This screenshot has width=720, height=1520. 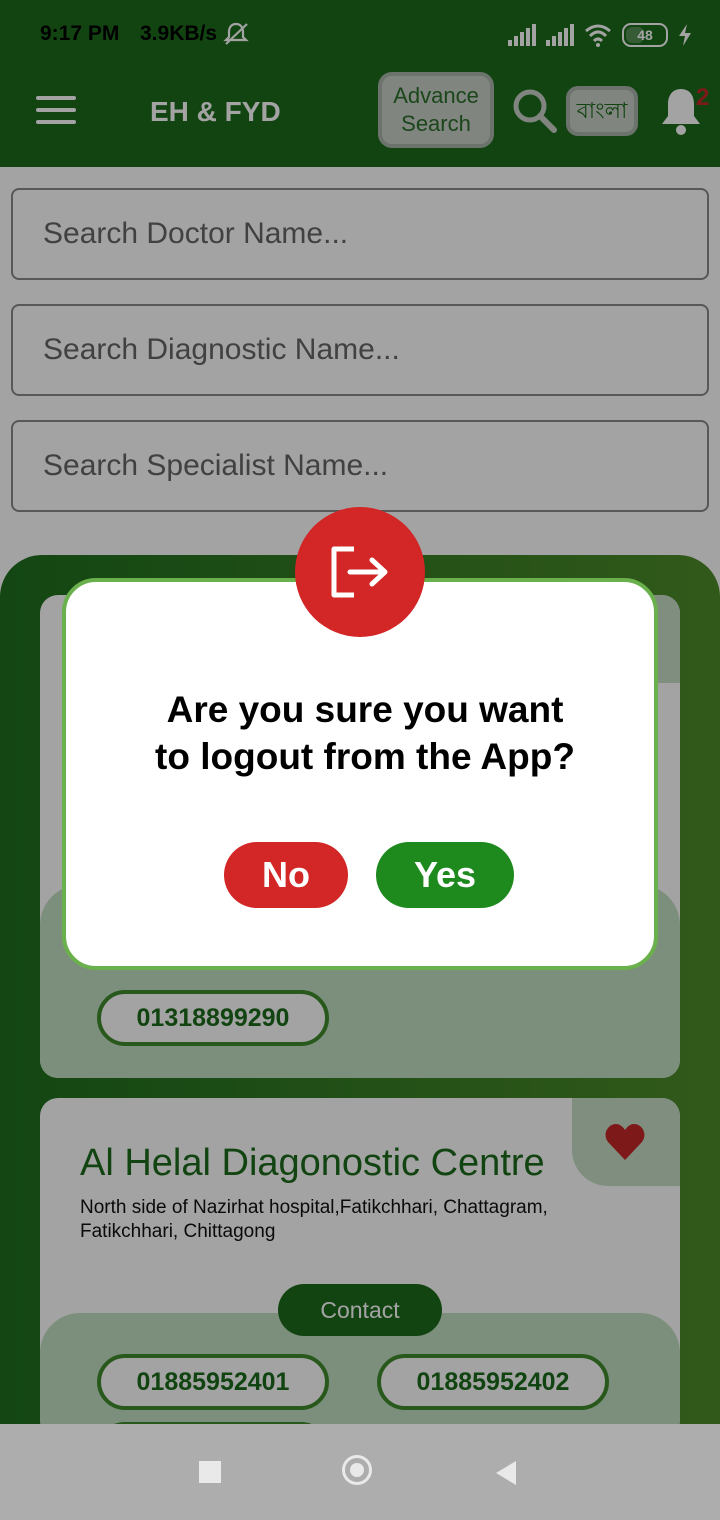 I want to click on logout-icon, so click(x=359, y=572).